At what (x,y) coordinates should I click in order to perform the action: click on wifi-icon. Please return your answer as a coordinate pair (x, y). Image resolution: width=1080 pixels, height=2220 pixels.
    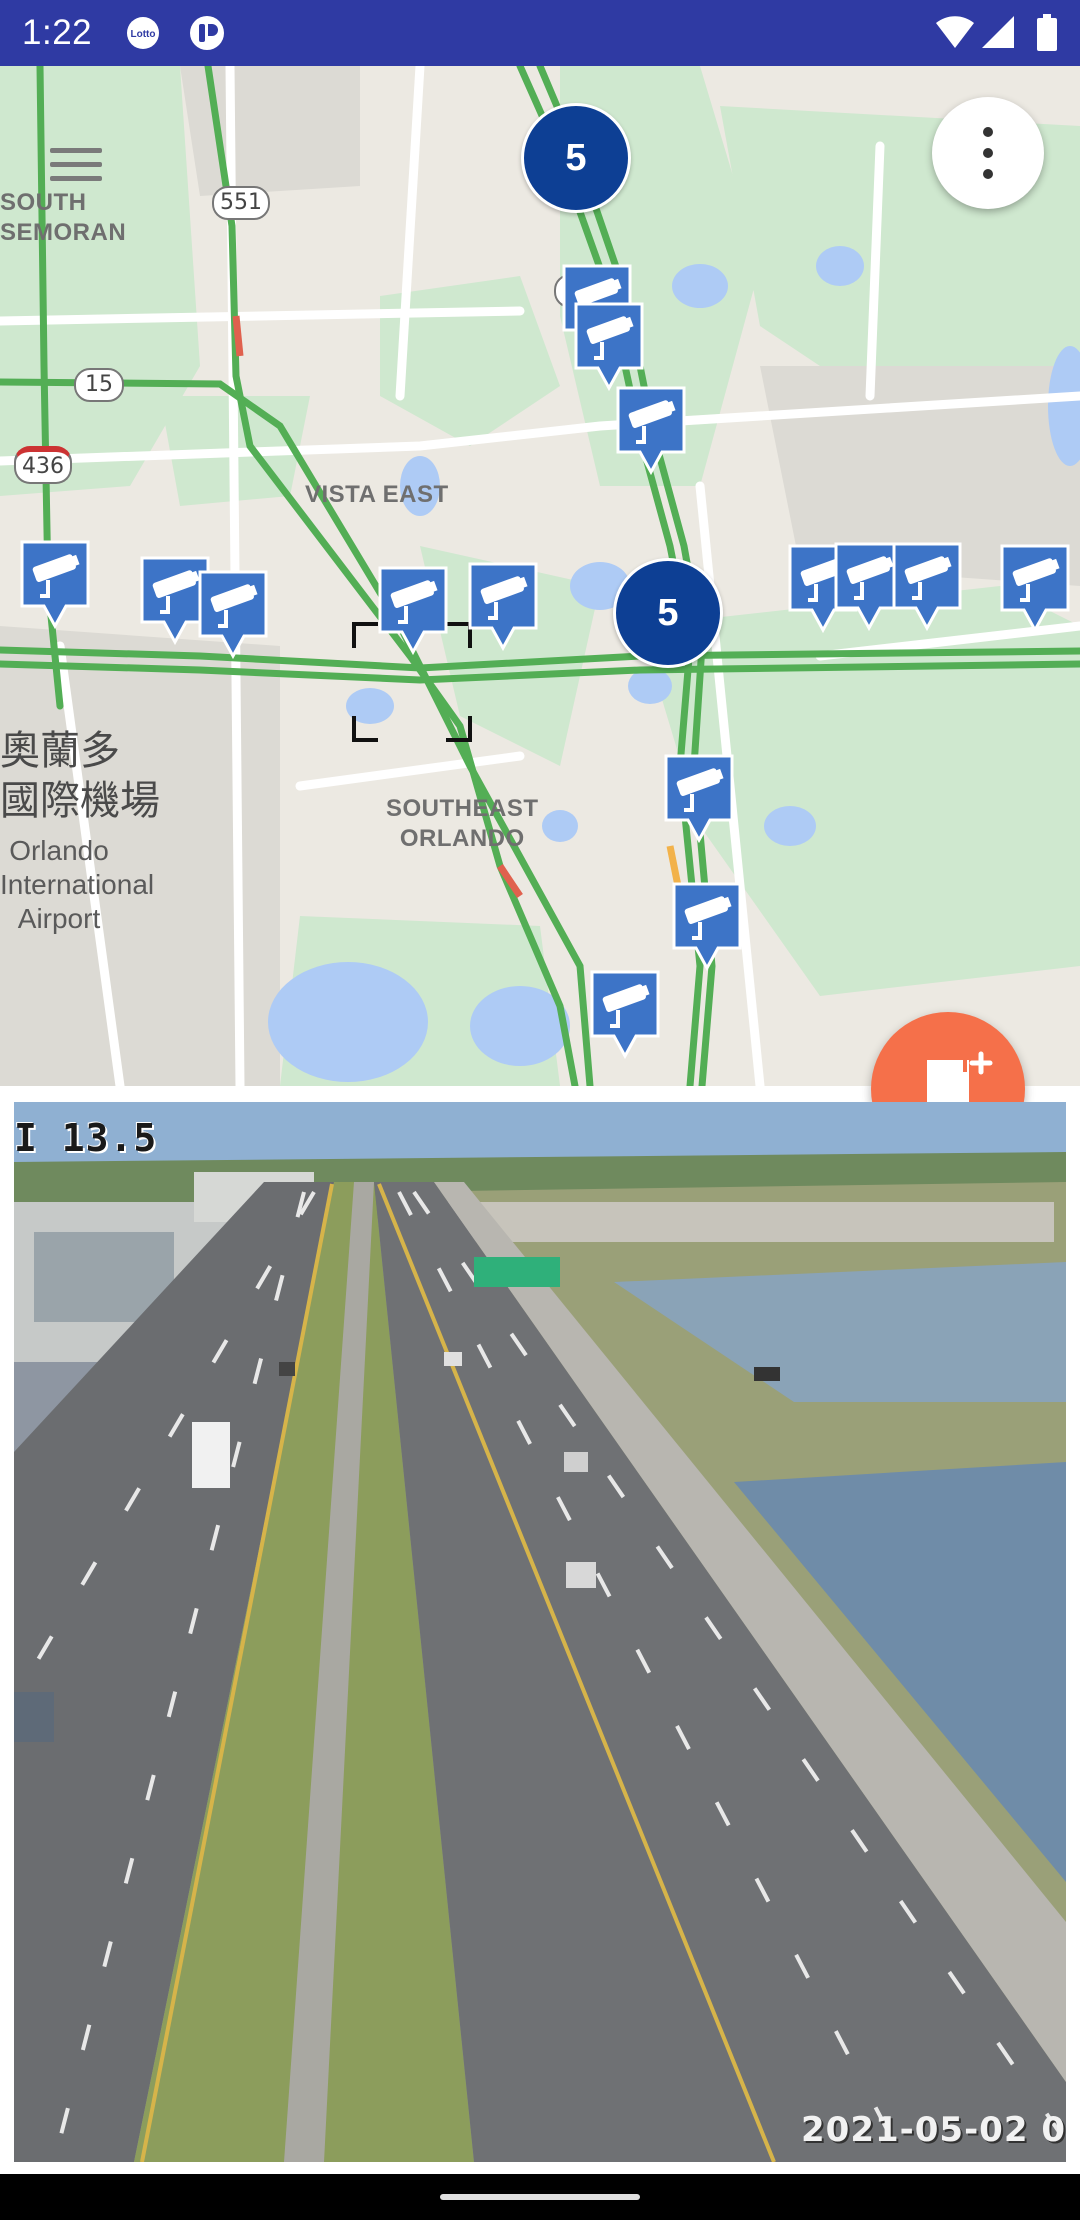
    Looking at the image, I should click on (955, 34).